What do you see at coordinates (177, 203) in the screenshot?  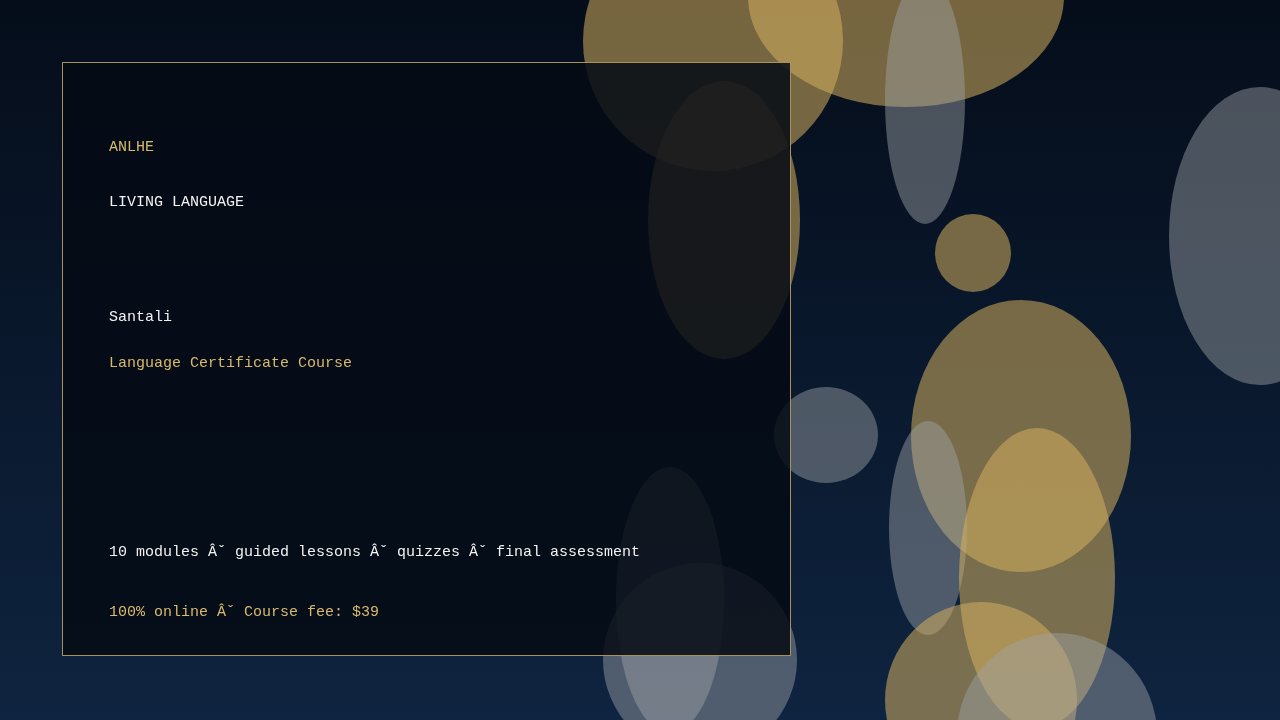 I see `tagline: LIVING LANGUAGE` at bounding box center [177, 203].